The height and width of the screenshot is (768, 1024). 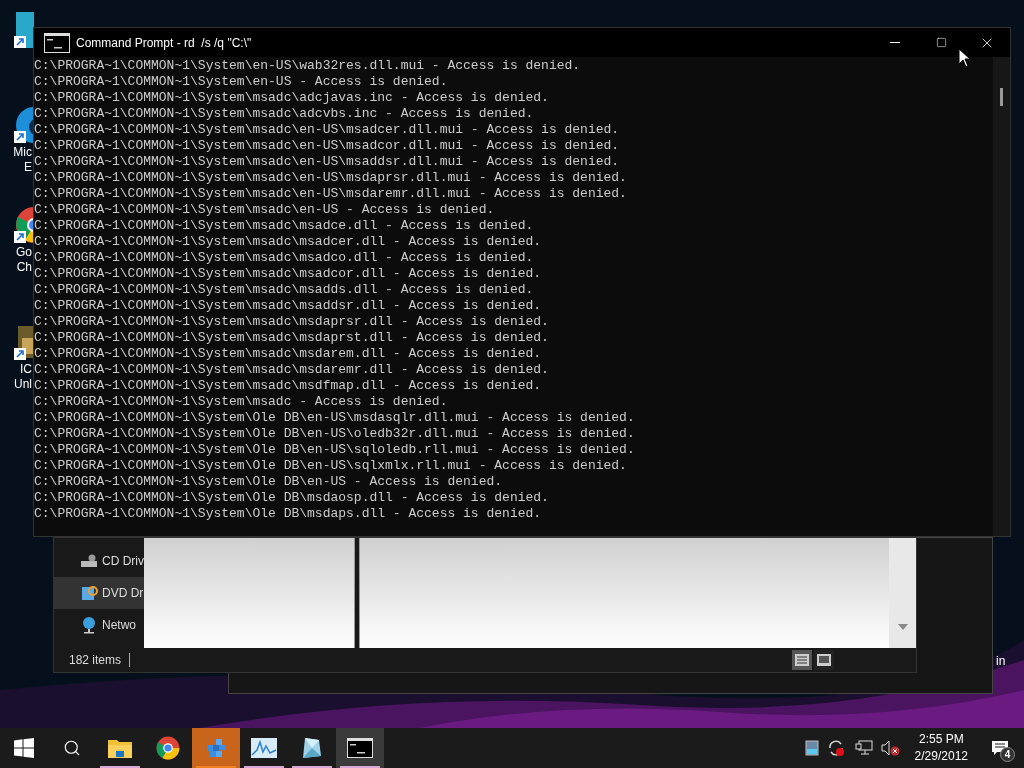 I want to click on clock: 2:55 PM 2/29/2012, so click(x=941, y=748).